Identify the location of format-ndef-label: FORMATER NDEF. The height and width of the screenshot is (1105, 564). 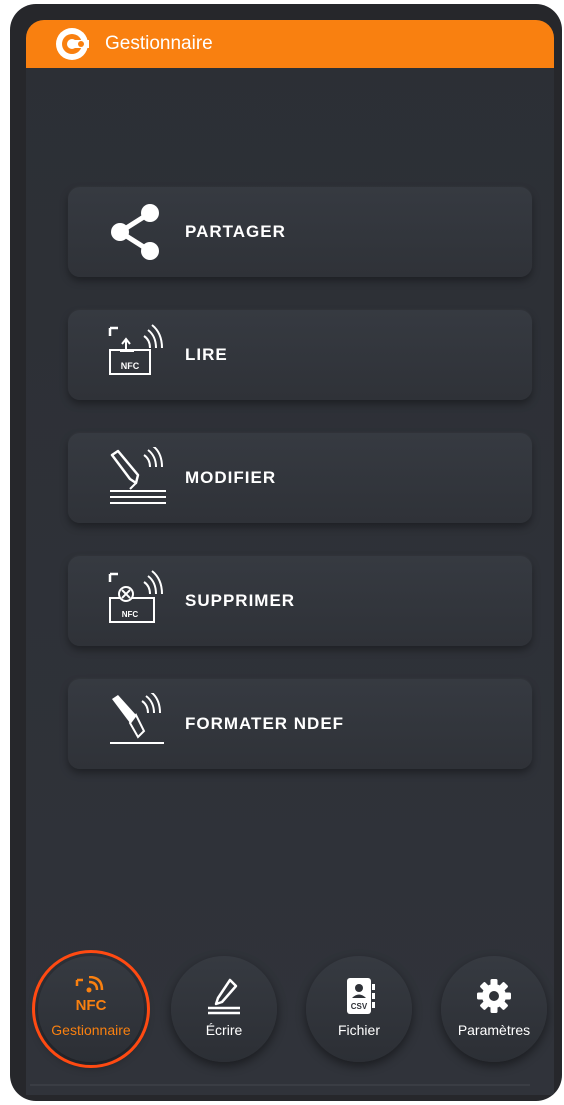
(265, 723).